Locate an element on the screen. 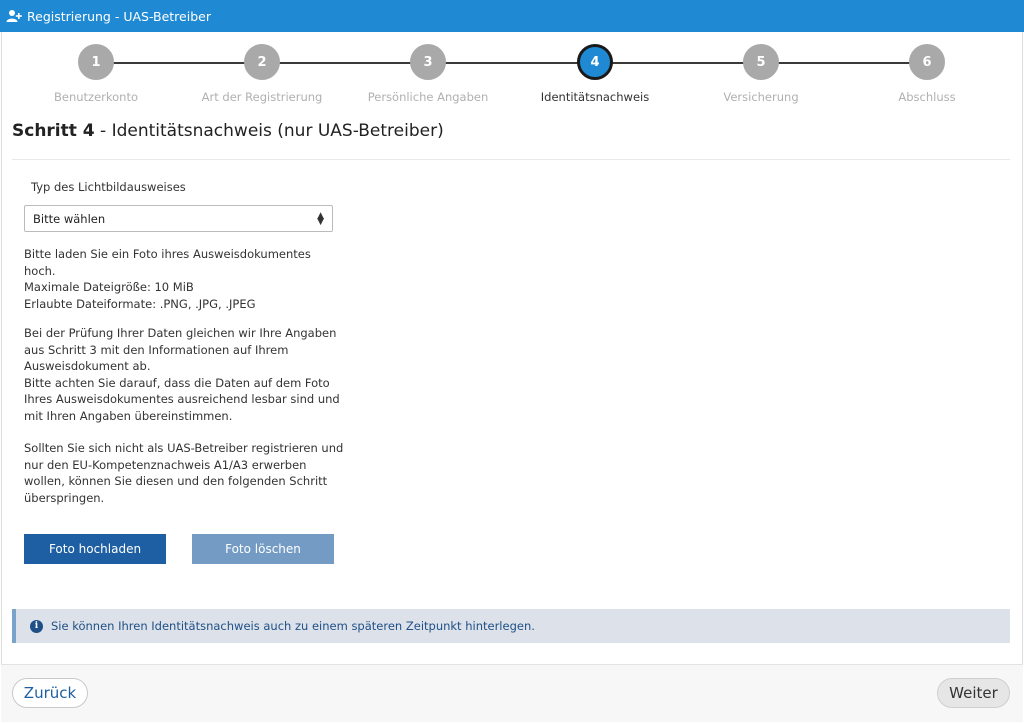 This screenshot has width=1024, height=723. user-add-icon is located at coordinates (14, 16).